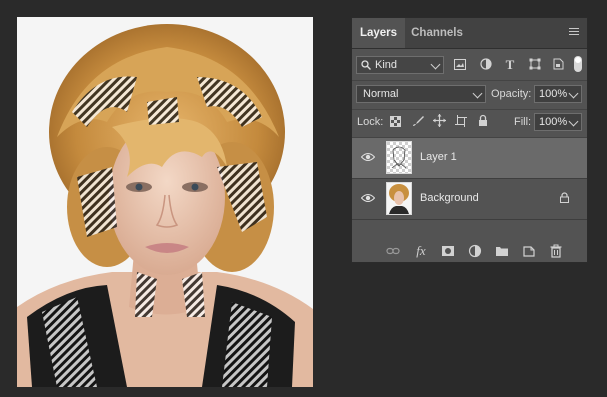 Image resolution: width=607 pixels, height=397 pixels. What do you see at coordinates (366, 65) in the screenshot?
I see `search-icon` at bounding box center [366, 65].